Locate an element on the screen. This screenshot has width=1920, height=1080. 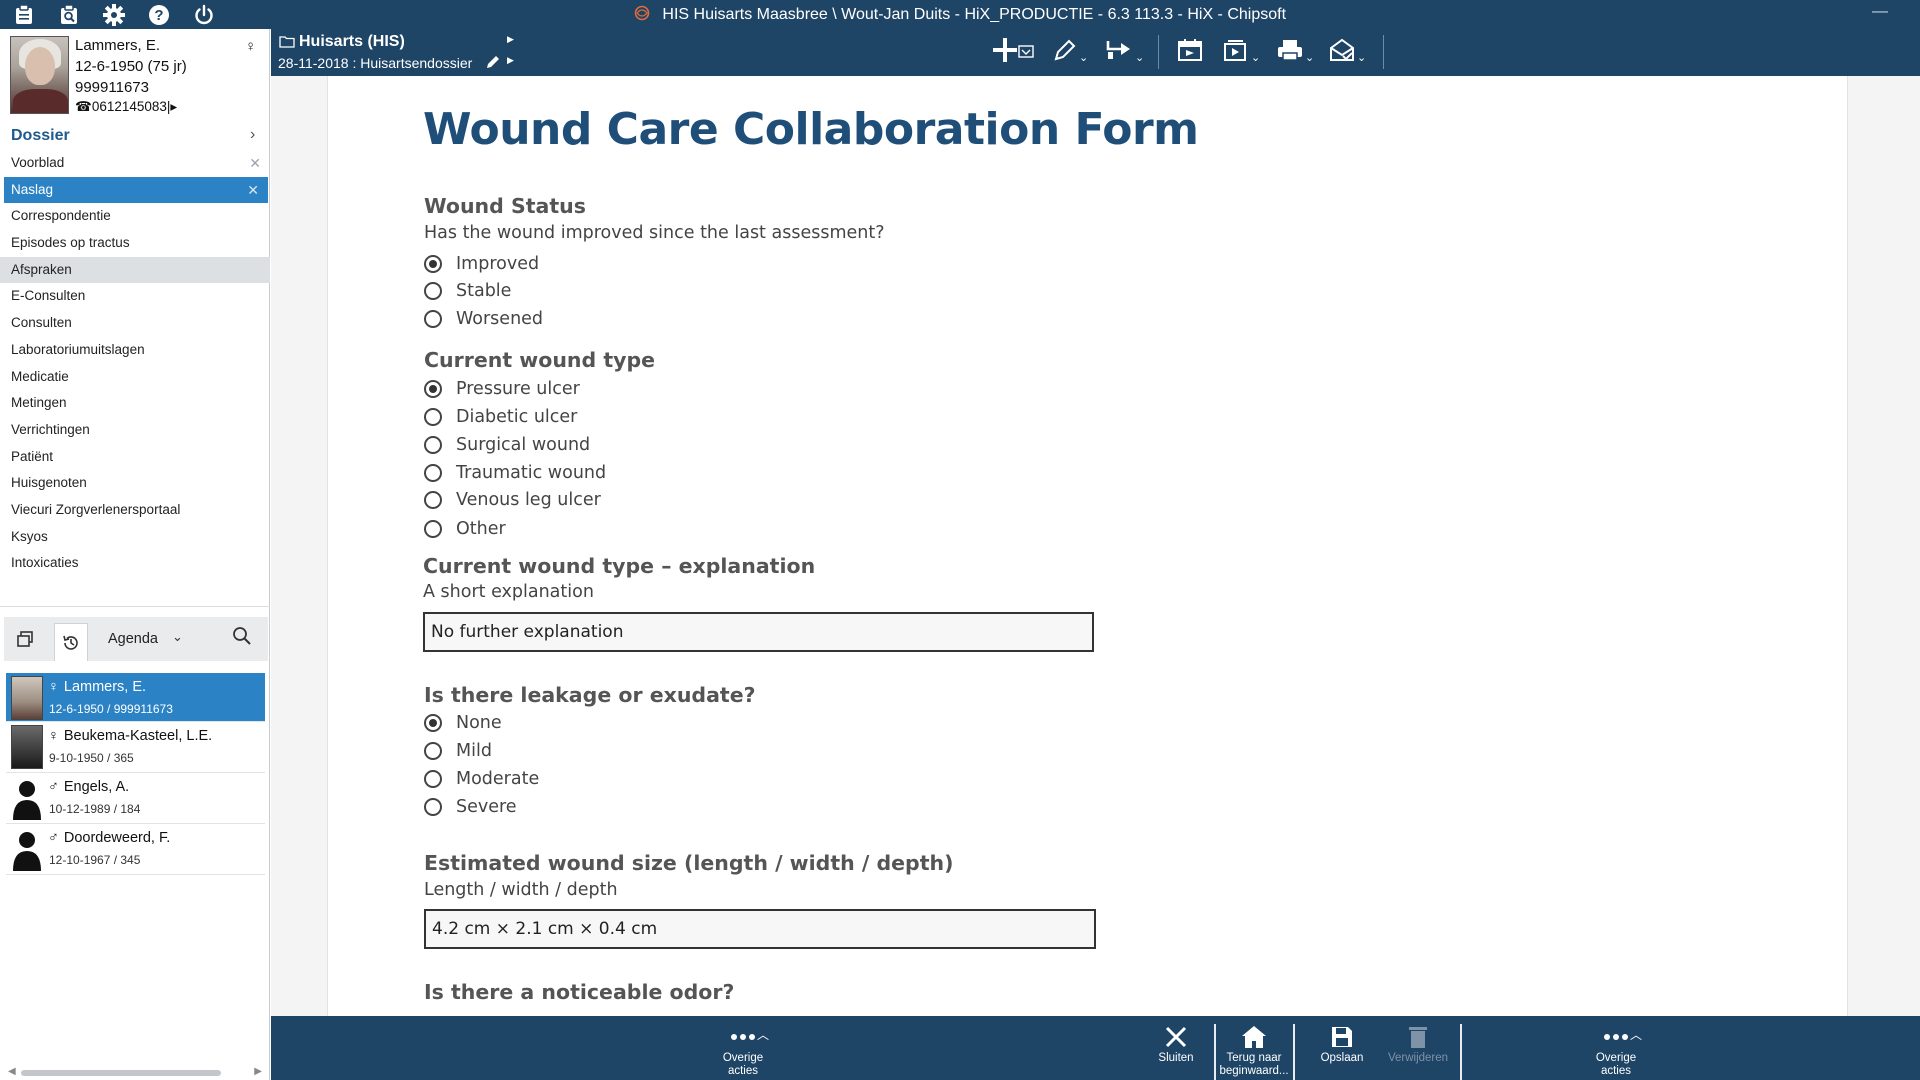
save-label: Opslaan is located at coordinates (1342, 1058).